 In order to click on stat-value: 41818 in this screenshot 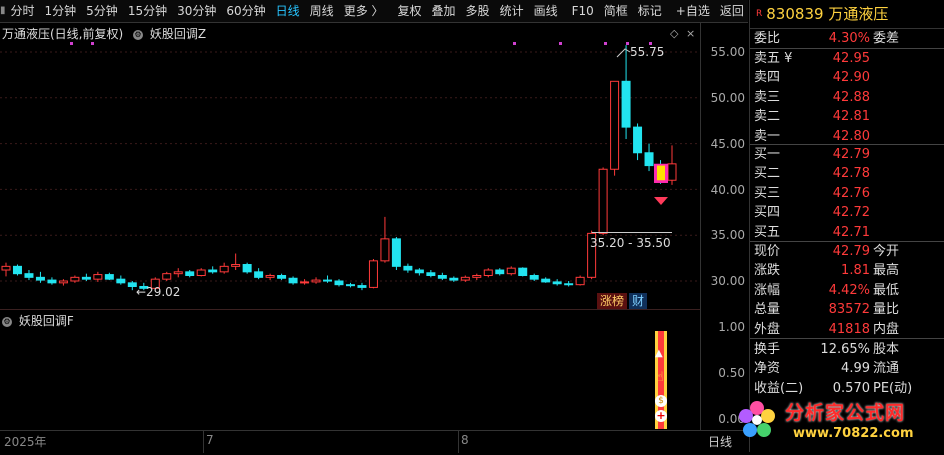, I will do `click(849, 329)`.